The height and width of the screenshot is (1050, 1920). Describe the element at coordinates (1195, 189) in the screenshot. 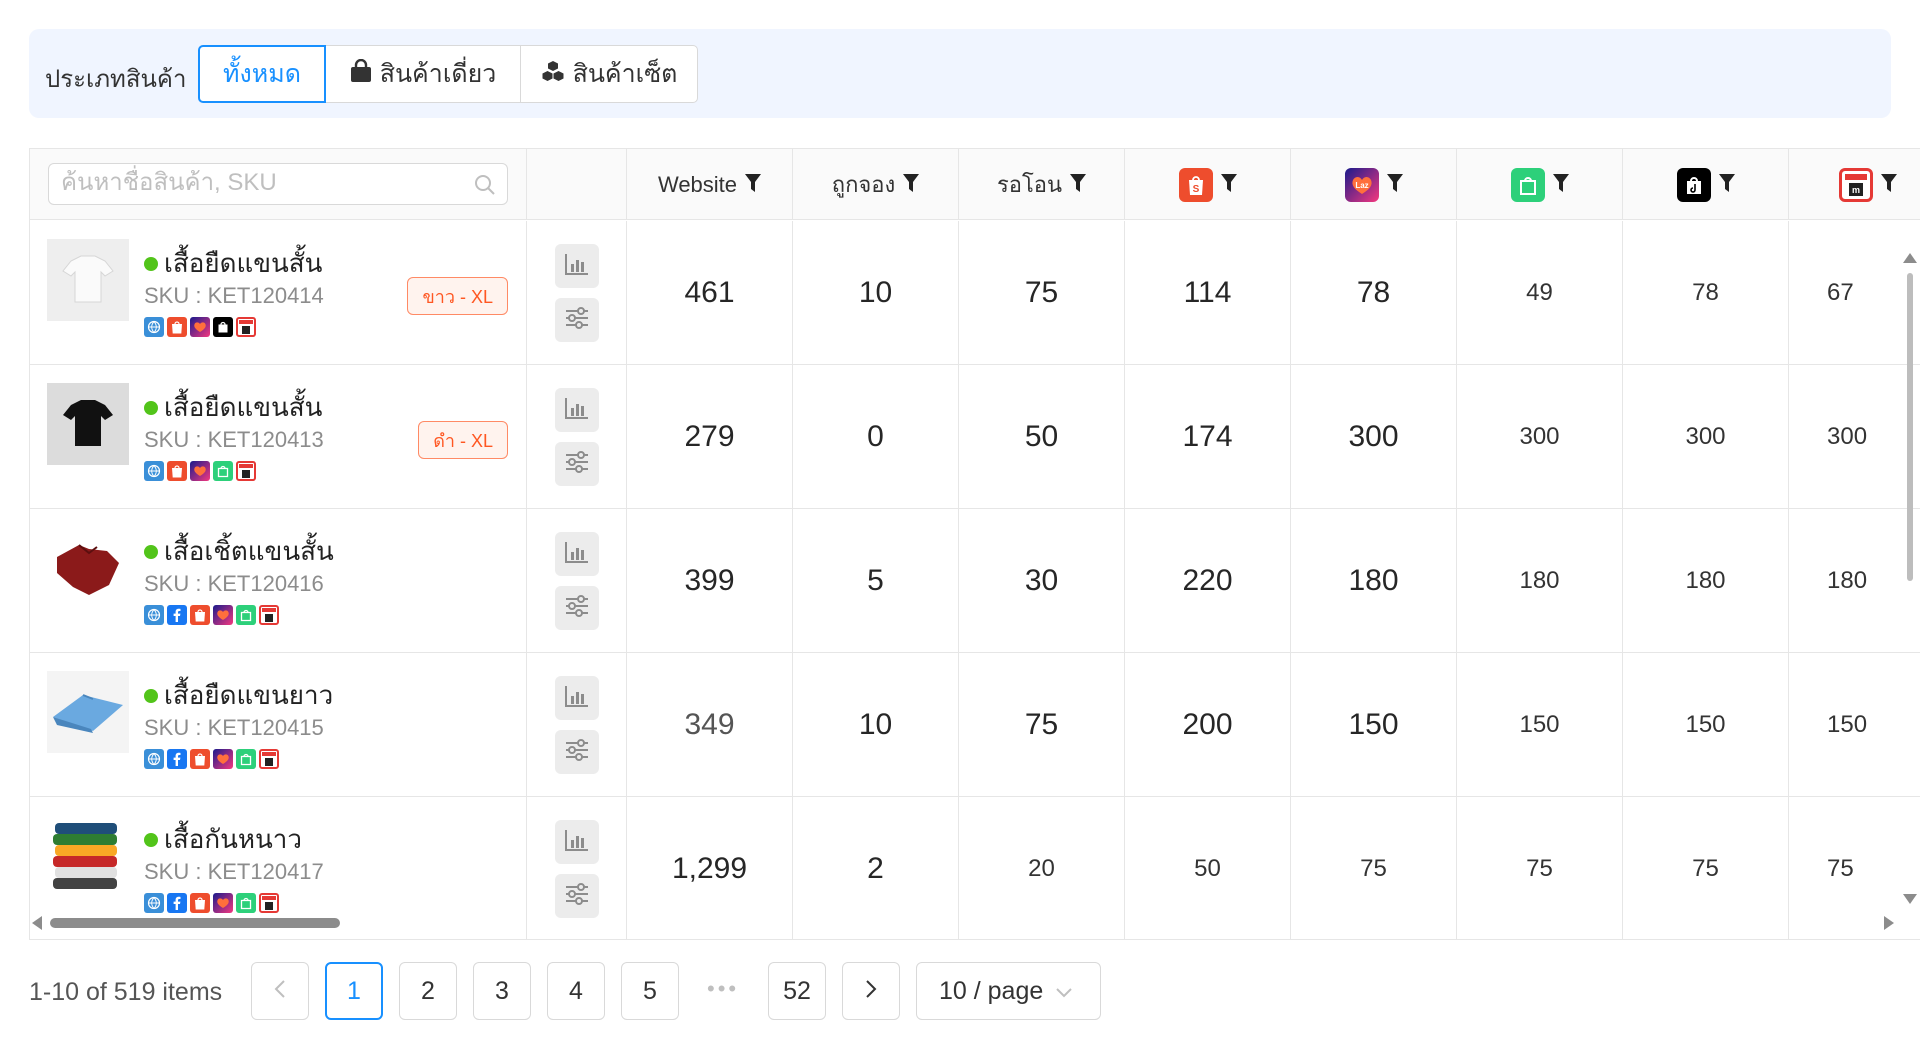

I see `svg-text: S` at that location.